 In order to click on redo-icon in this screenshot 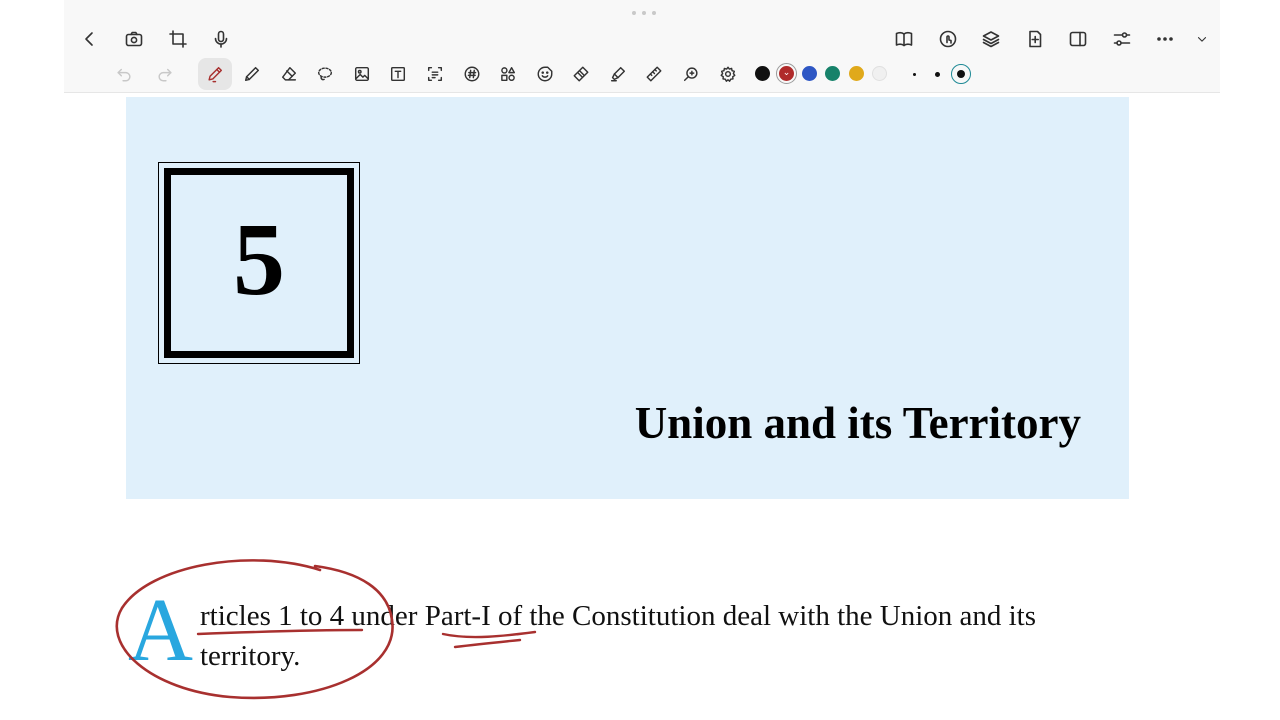, I will do `click(165, 74)`.